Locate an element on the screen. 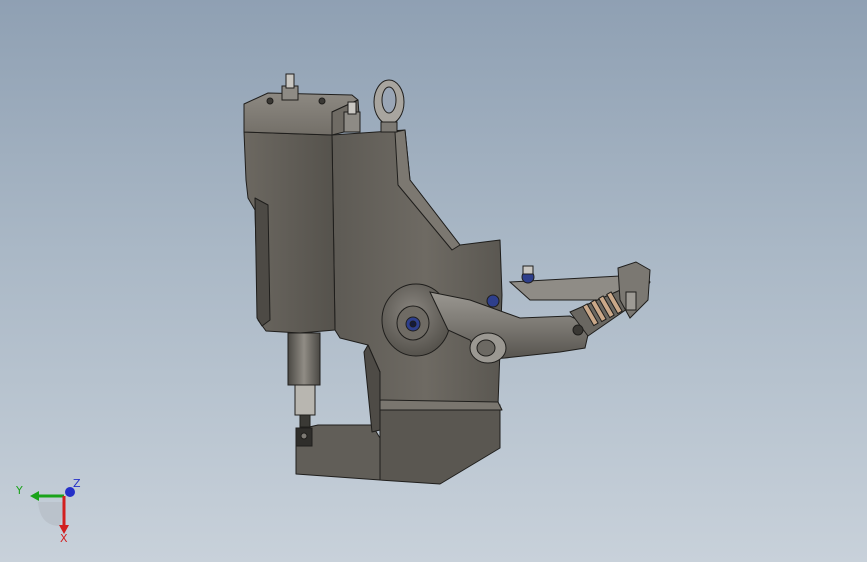 Image resolution: width=867 pixels, height=562 pixels. base-block is located at coordinates (440, 444).